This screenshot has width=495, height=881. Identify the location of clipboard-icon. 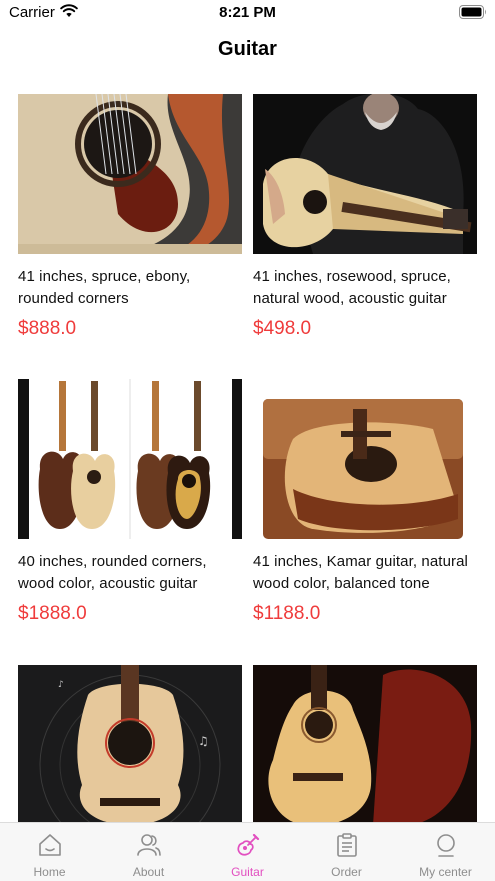
(347, 845).